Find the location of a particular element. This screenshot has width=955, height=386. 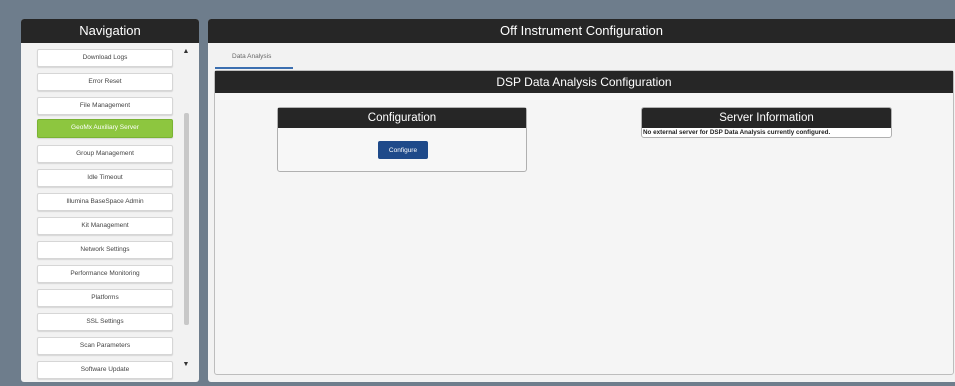

nav-item-download-logs: Download Logs is located at coordinates (105, 58).